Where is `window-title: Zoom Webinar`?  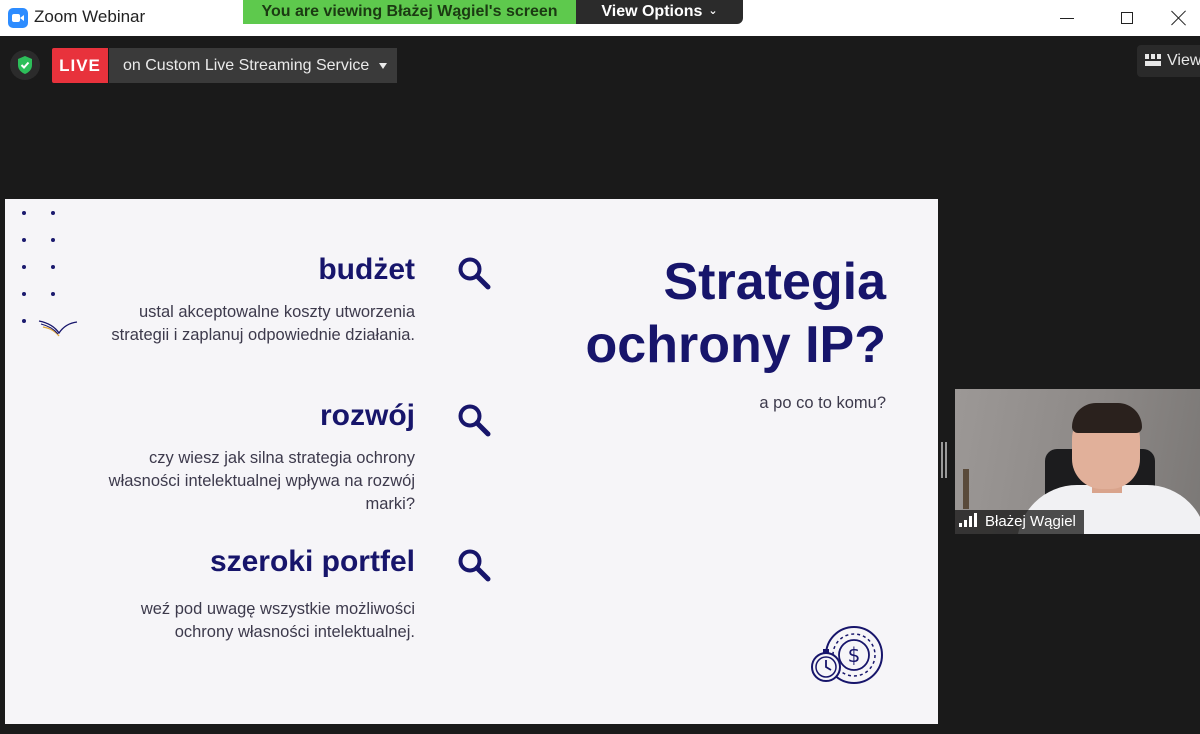
window-title: Zoom Webinar is located at coordinates (90, 16).